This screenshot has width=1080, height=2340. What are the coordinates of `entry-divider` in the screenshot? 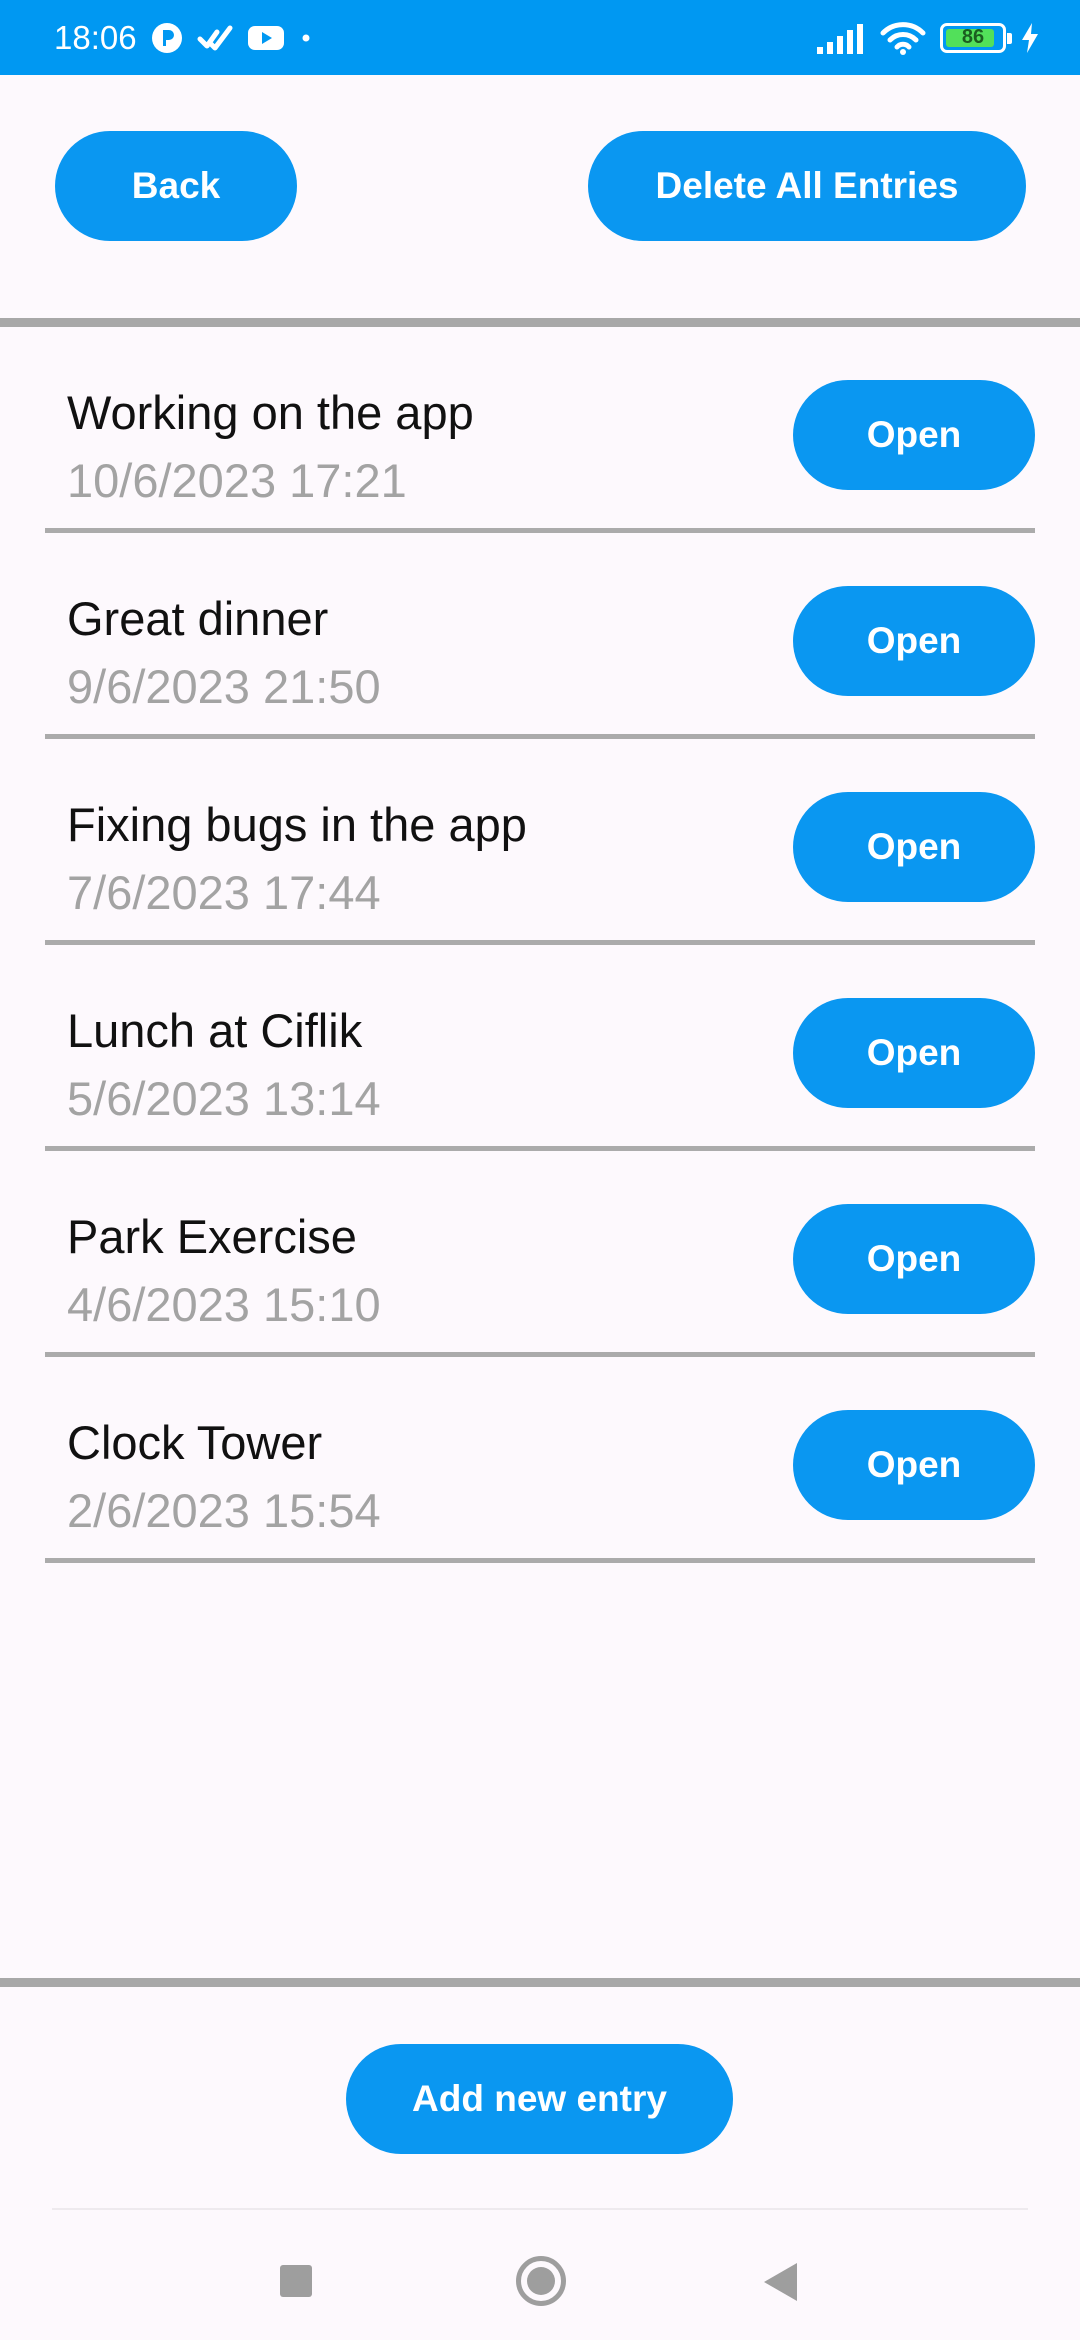 It's located at (540, 1560).